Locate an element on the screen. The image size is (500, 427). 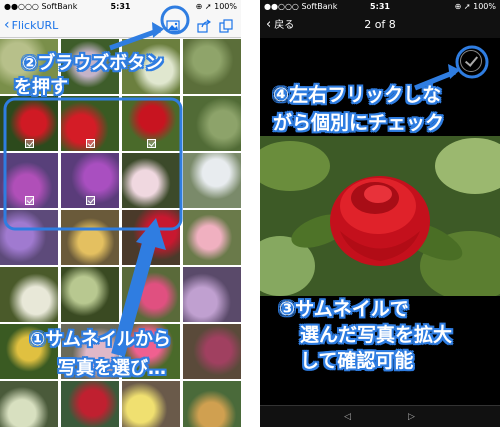
back-button: ‹ FlickURL is located at coordinates (31, 25).